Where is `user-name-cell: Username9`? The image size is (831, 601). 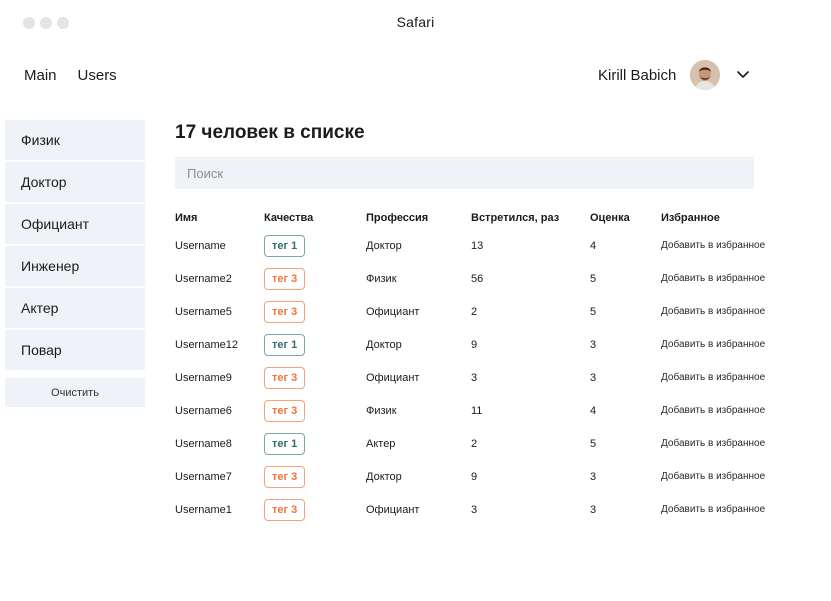
user-name-cell: Username9 is located at coordinates (203, 377).